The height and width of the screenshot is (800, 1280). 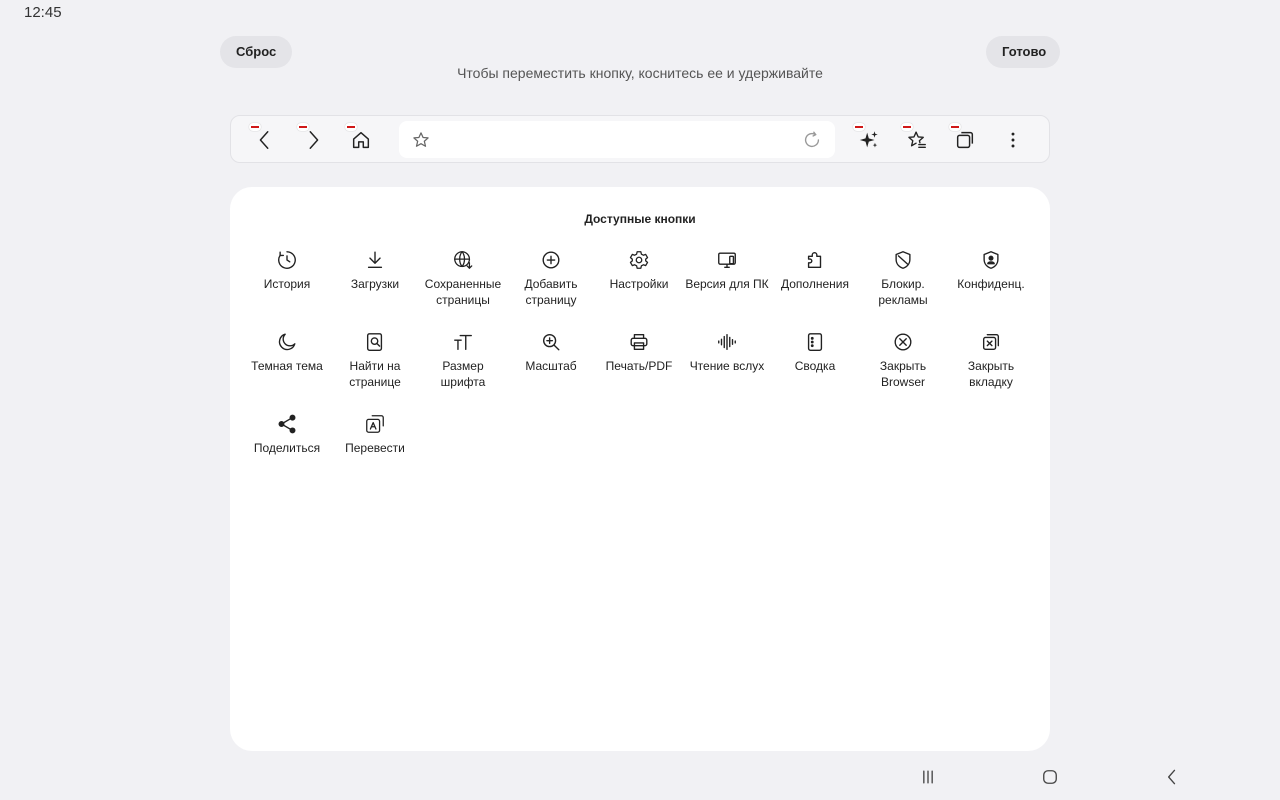 I want to click on button-label: Конфиденц., so click(x=991, y=284).